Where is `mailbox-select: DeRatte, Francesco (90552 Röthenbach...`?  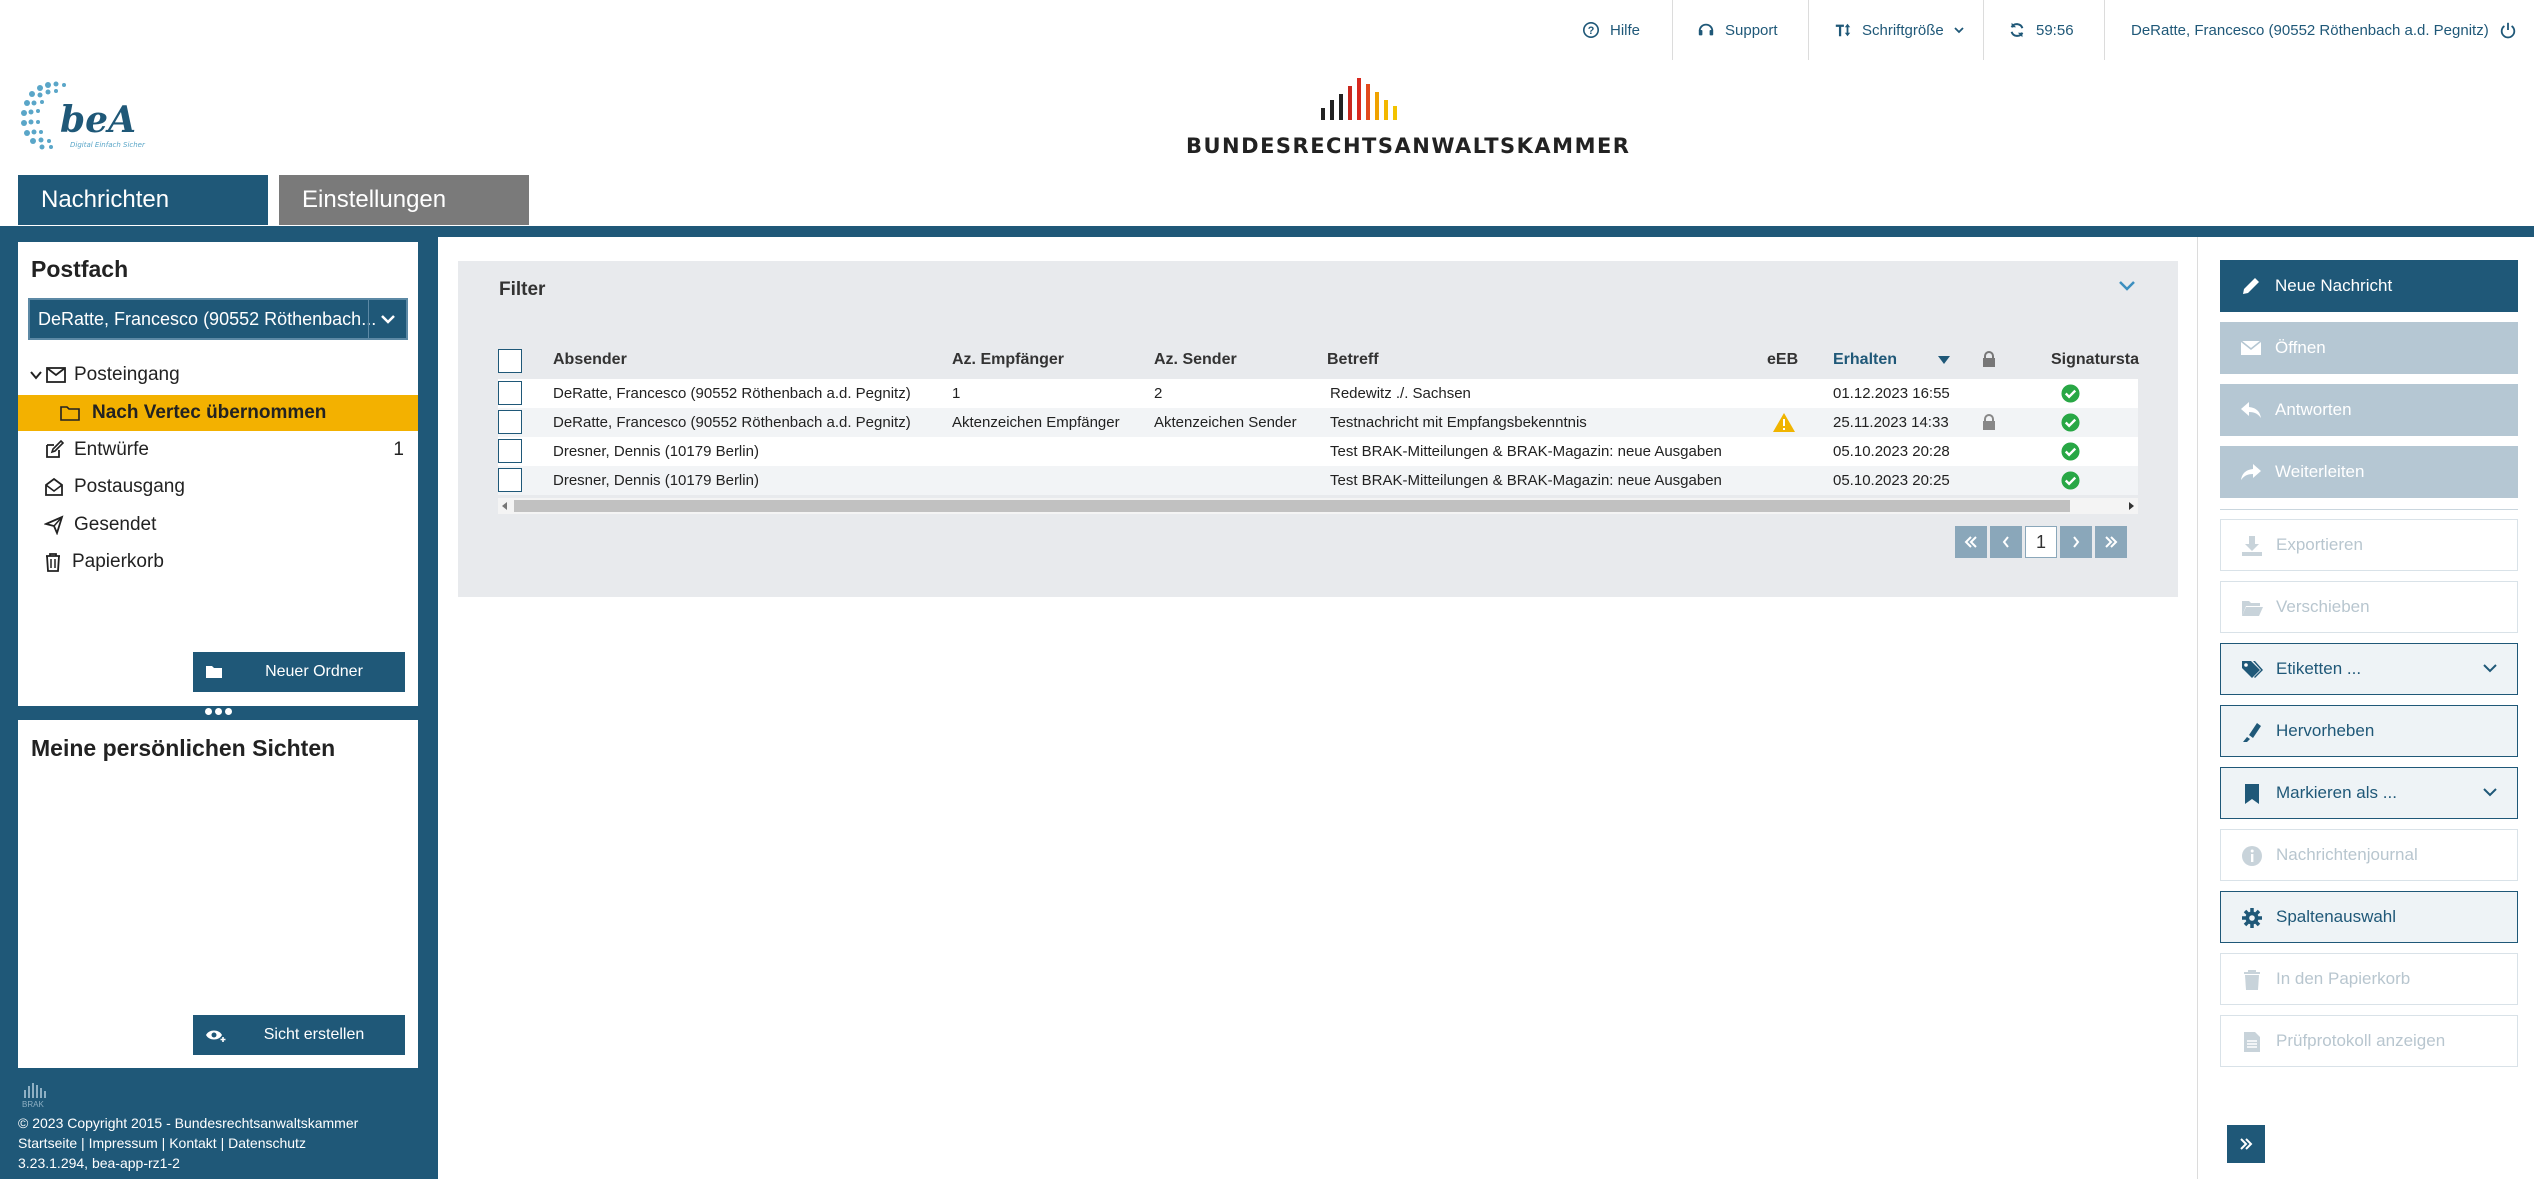
mailbox-select: DeRatte, Francesco (90552 Röthenbach... is located at coordinates (218, 319).